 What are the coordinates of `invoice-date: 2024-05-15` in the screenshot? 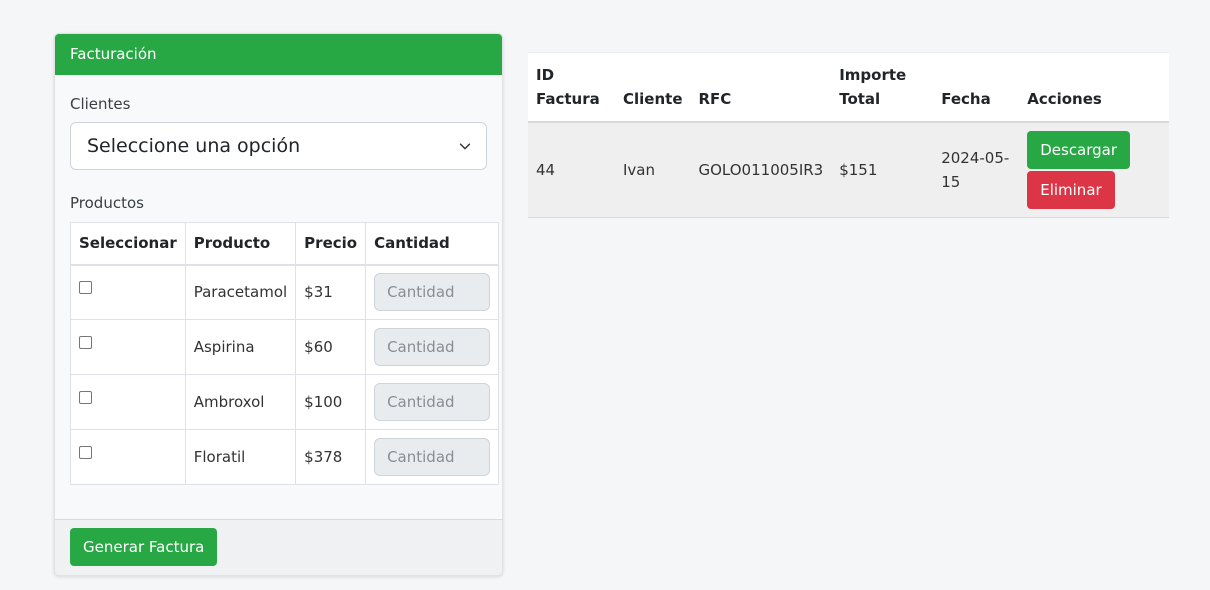 It's located at (975, 170).